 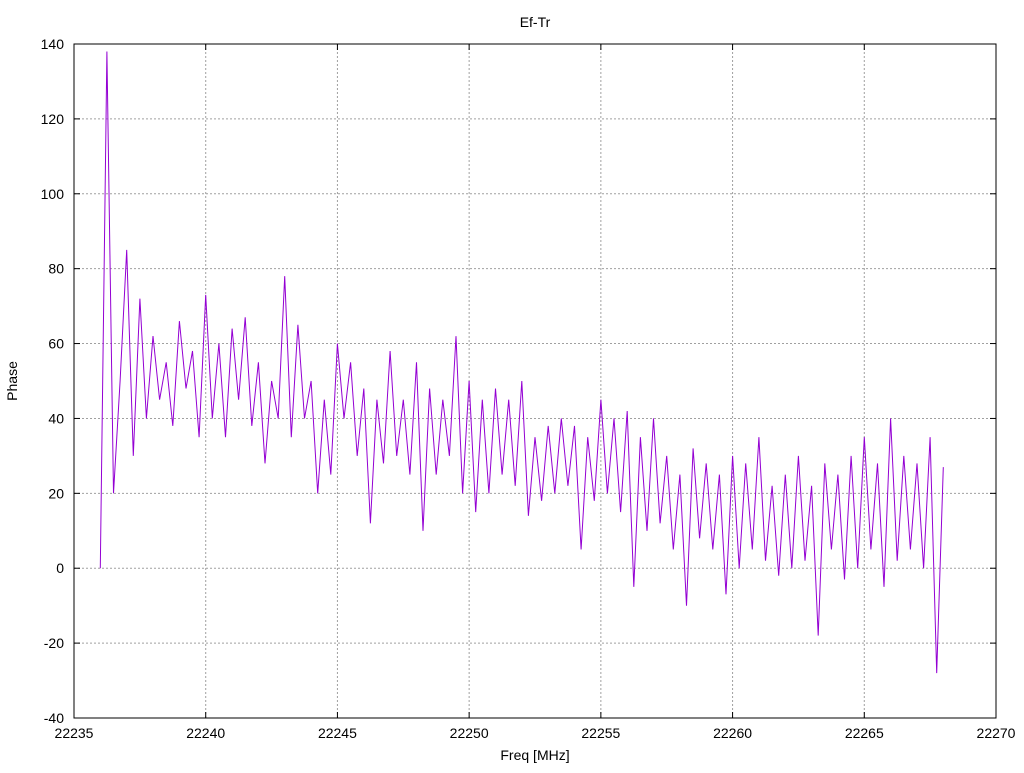 I want to click on chart-title: Ef-Tr, so click(x=535, y=22).